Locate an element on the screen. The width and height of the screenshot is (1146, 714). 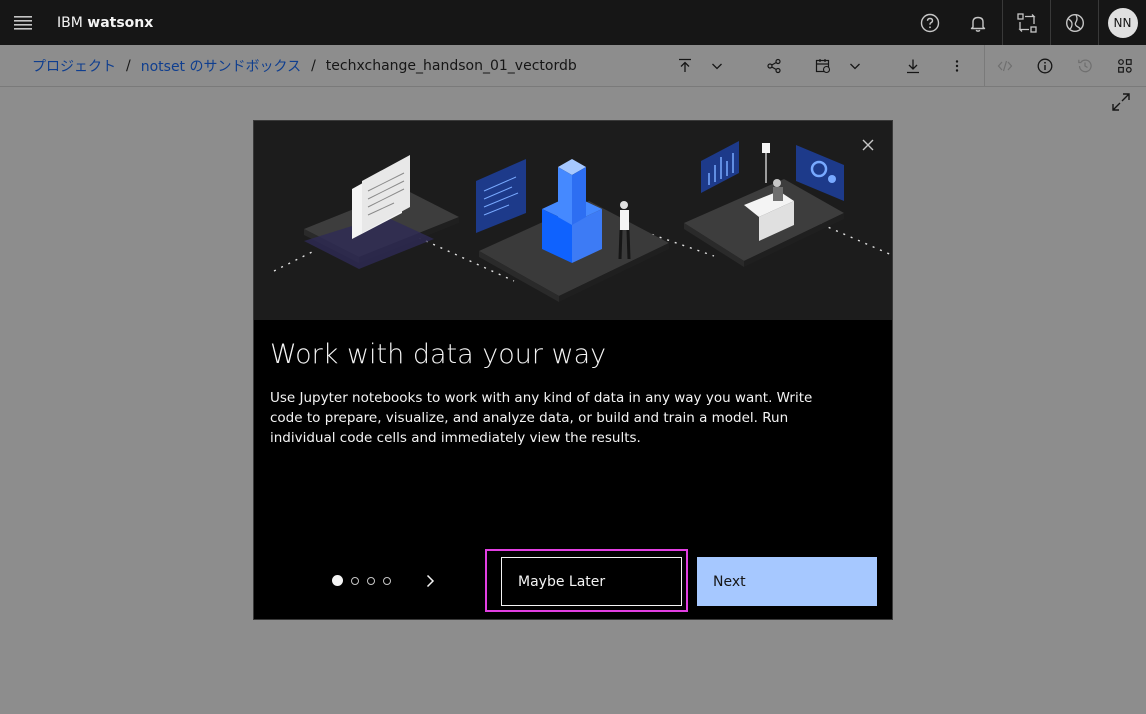
notification-icon is located at coordinates (978, 24).